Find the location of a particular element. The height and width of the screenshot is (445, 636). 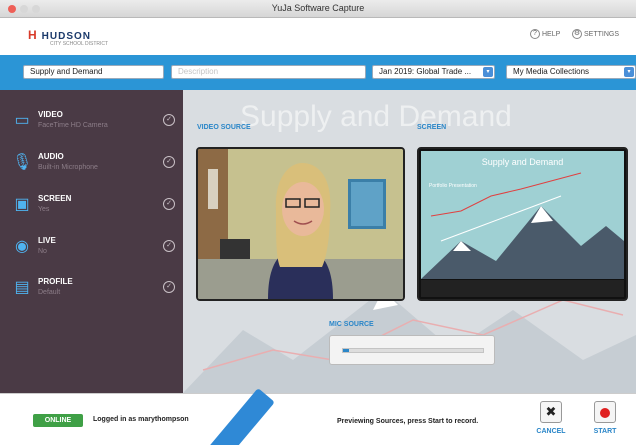

mic-level-meter is located at coordinates (413, 350).